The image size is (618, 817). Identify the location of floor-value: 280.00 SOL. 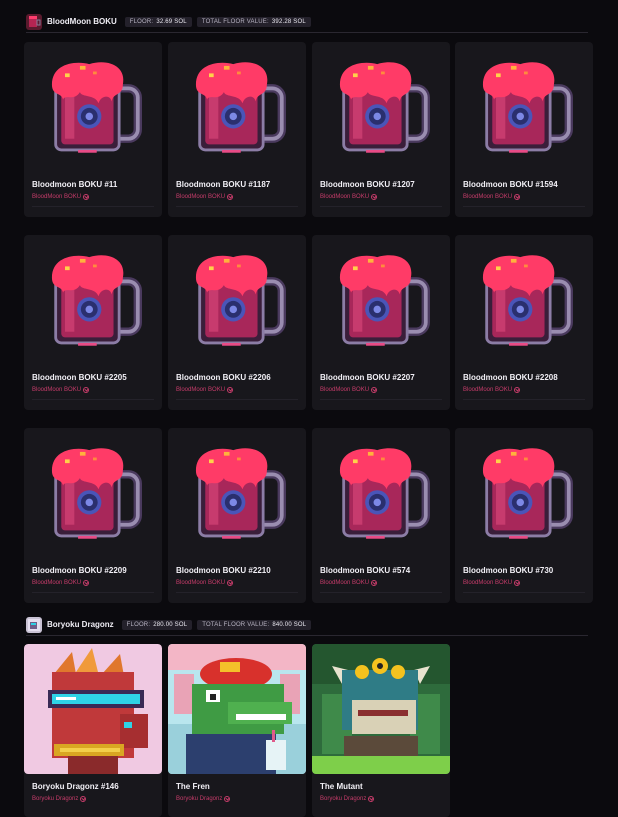
(170, 624).